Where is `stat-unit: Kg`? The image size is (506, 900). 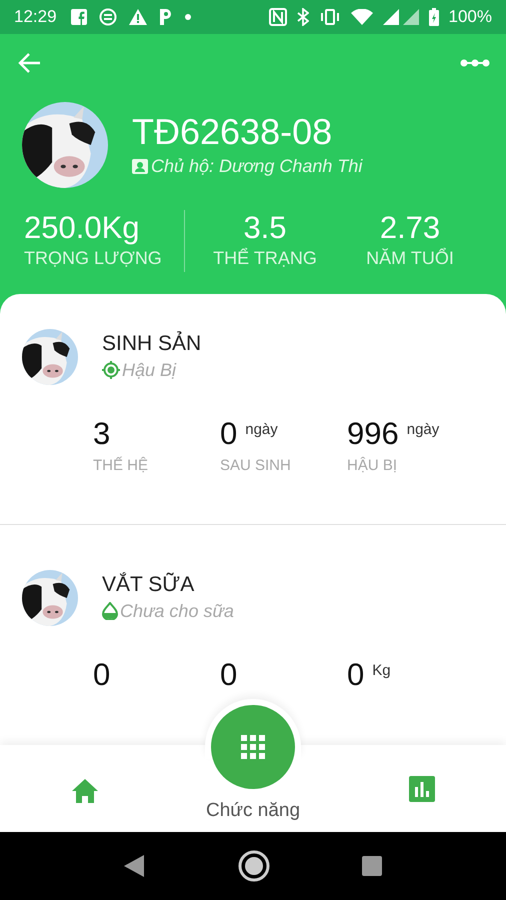
stat-unit: Kg is located at coordinates (381, 671).